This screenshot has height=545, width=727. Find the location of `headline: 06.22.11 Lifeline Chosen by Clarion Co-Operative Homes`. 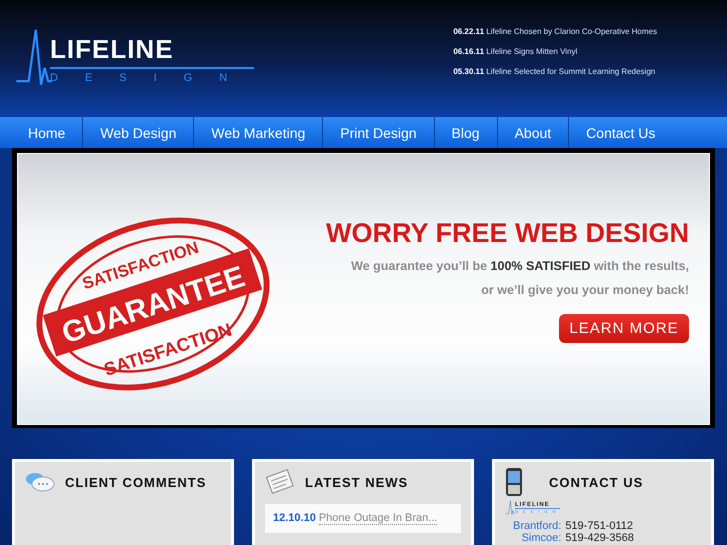

headline: 06.22.11 Lifeline Chosen by Clarion Co-Operative Homes is located at coordinates (555, 31).